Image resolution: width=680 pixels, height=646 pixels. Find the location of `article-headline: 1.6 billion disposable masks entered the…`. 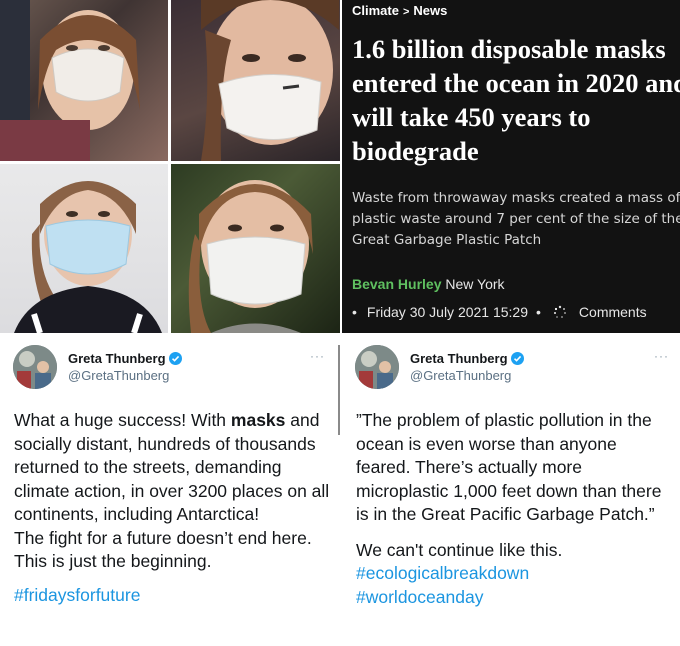

article-headline: 1.6 billion disposable masks entered the… is located at coordinates (516, 100).